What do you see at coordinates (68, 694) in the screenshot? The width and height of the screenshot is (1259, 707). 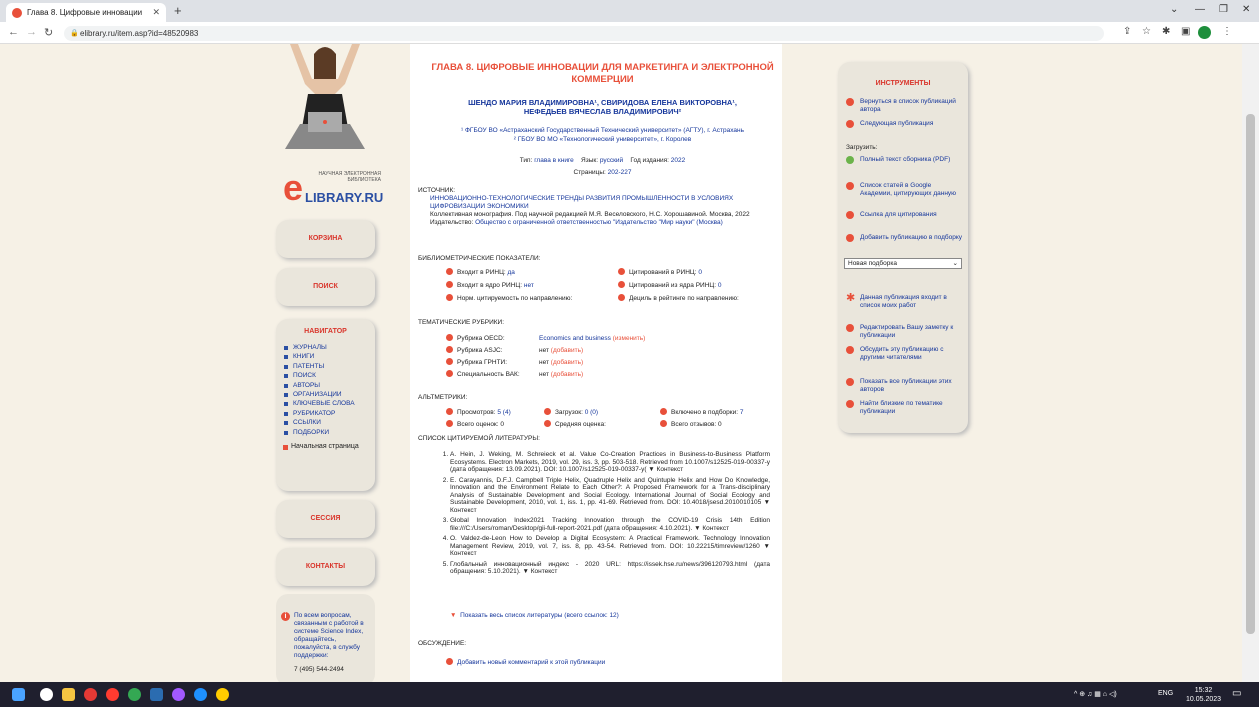 I see `file-explorer-icon` at bounding box center [68, 694].